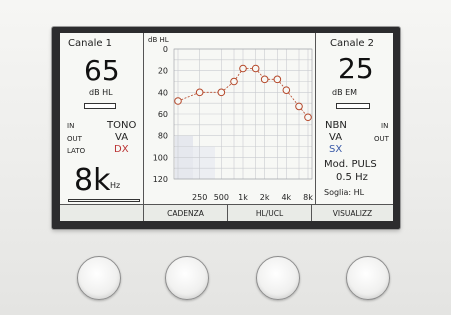 This screenshot has height=315, width=451. What do you see at coordinates (350, 164) in the screenshot?
I see `modulation-mode: Mod. PULS` at bounding box center [350, 164].